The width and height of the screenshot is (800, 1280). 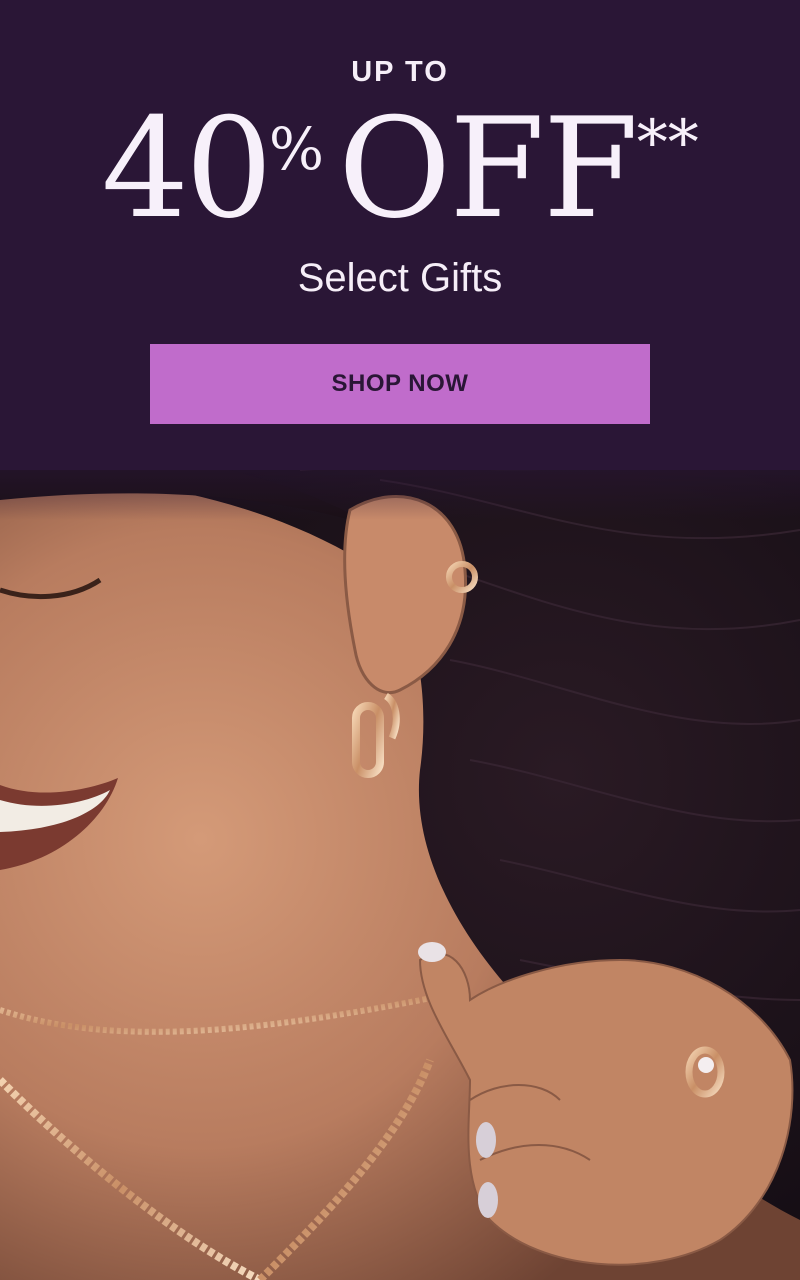 I want to click on discount-number: 40, so click(x=187, y=168).